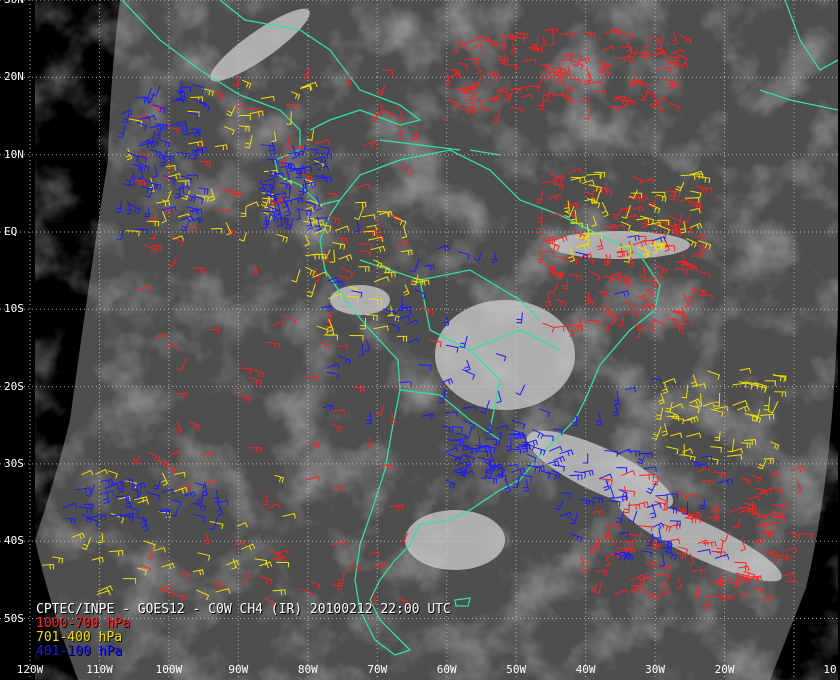  I want to click on longitude-label: 50W, so click(516, 669).